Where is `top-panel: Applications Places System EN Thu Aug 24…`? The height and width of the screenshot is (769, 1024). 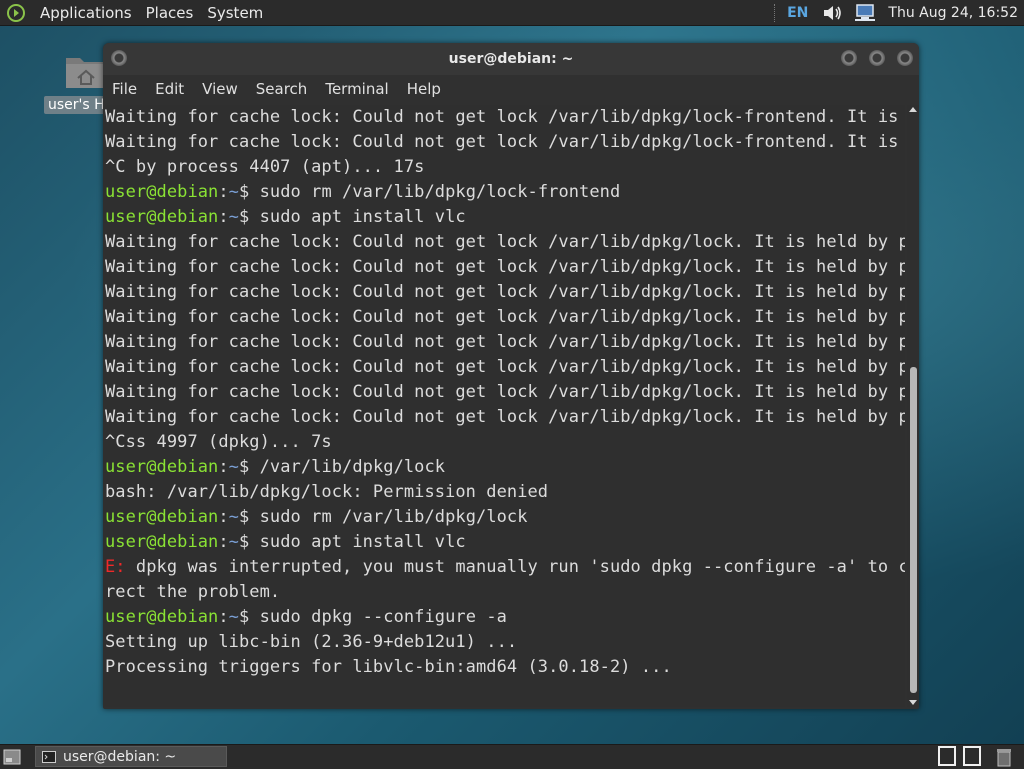 top-panel: Applications Places System EN Thu Aug 24… is located at coordinates (512, 13).